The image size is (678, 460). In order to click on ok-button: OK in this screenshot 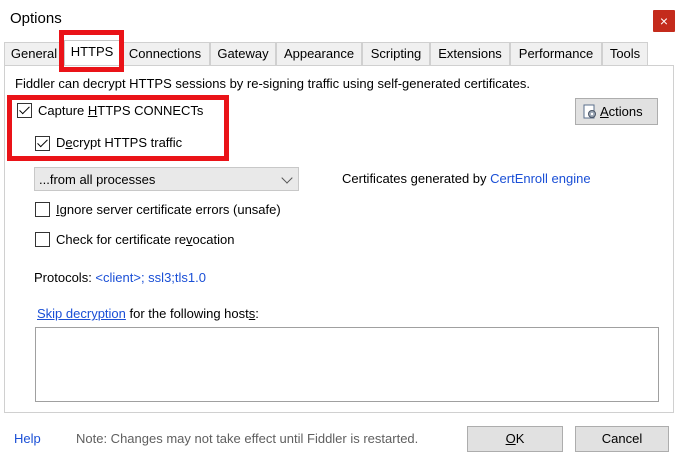, I will do `click(515, 439)`.